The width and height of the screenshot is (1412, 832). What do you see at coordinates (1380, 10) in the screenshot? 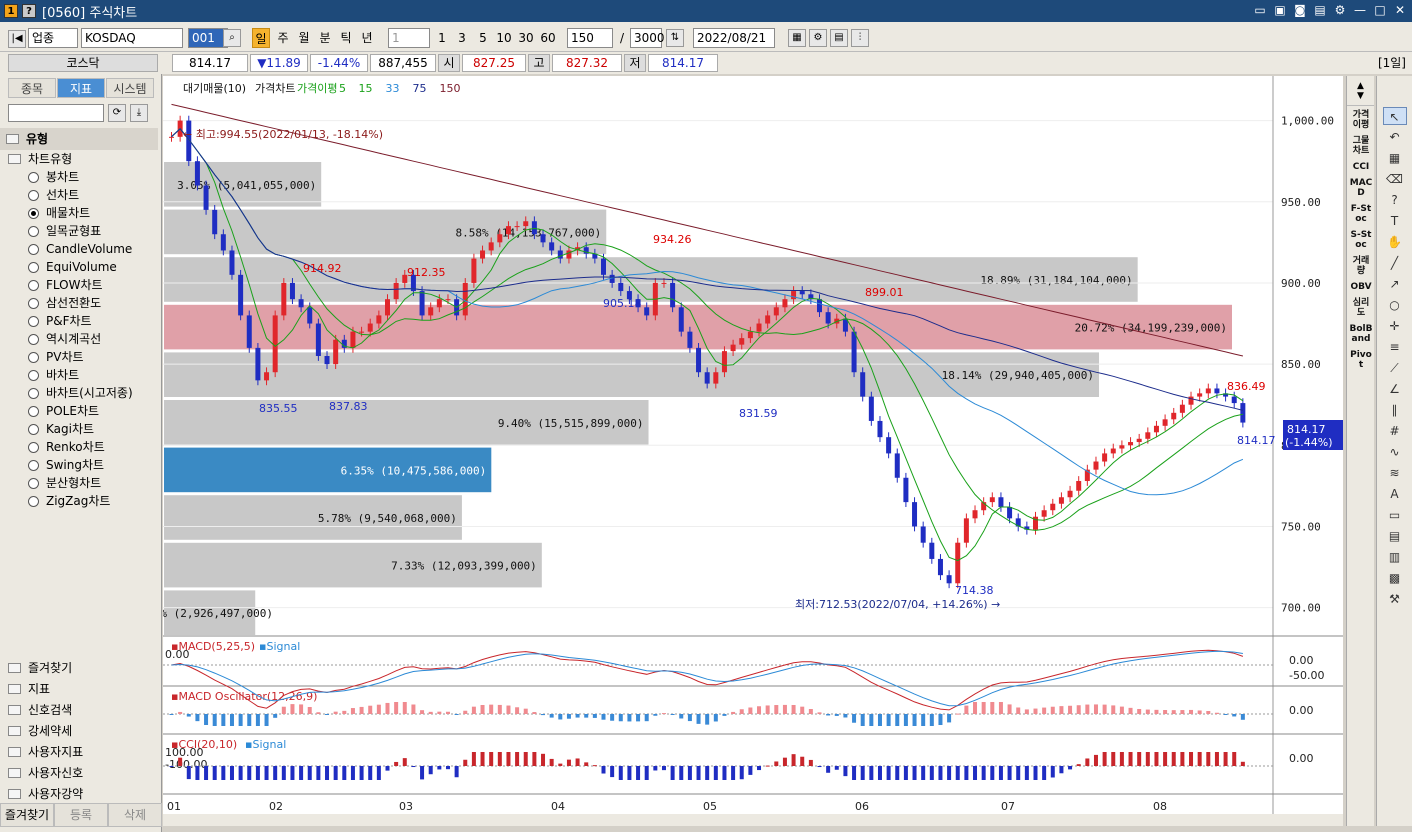
I see `maximize-icon: □` at bounding box center [1380, 10].